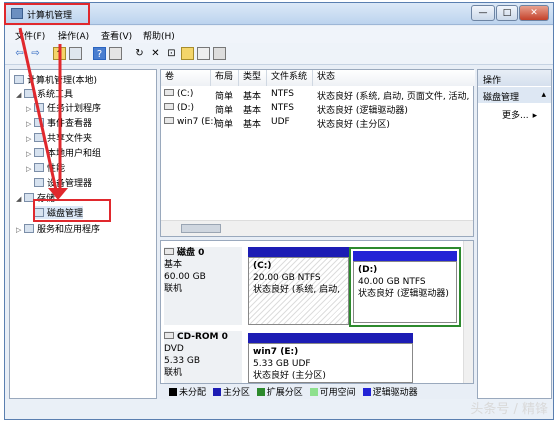 This screenshot has height=425, width=558. I want to click on annotation-arrow, so click(43, 113).